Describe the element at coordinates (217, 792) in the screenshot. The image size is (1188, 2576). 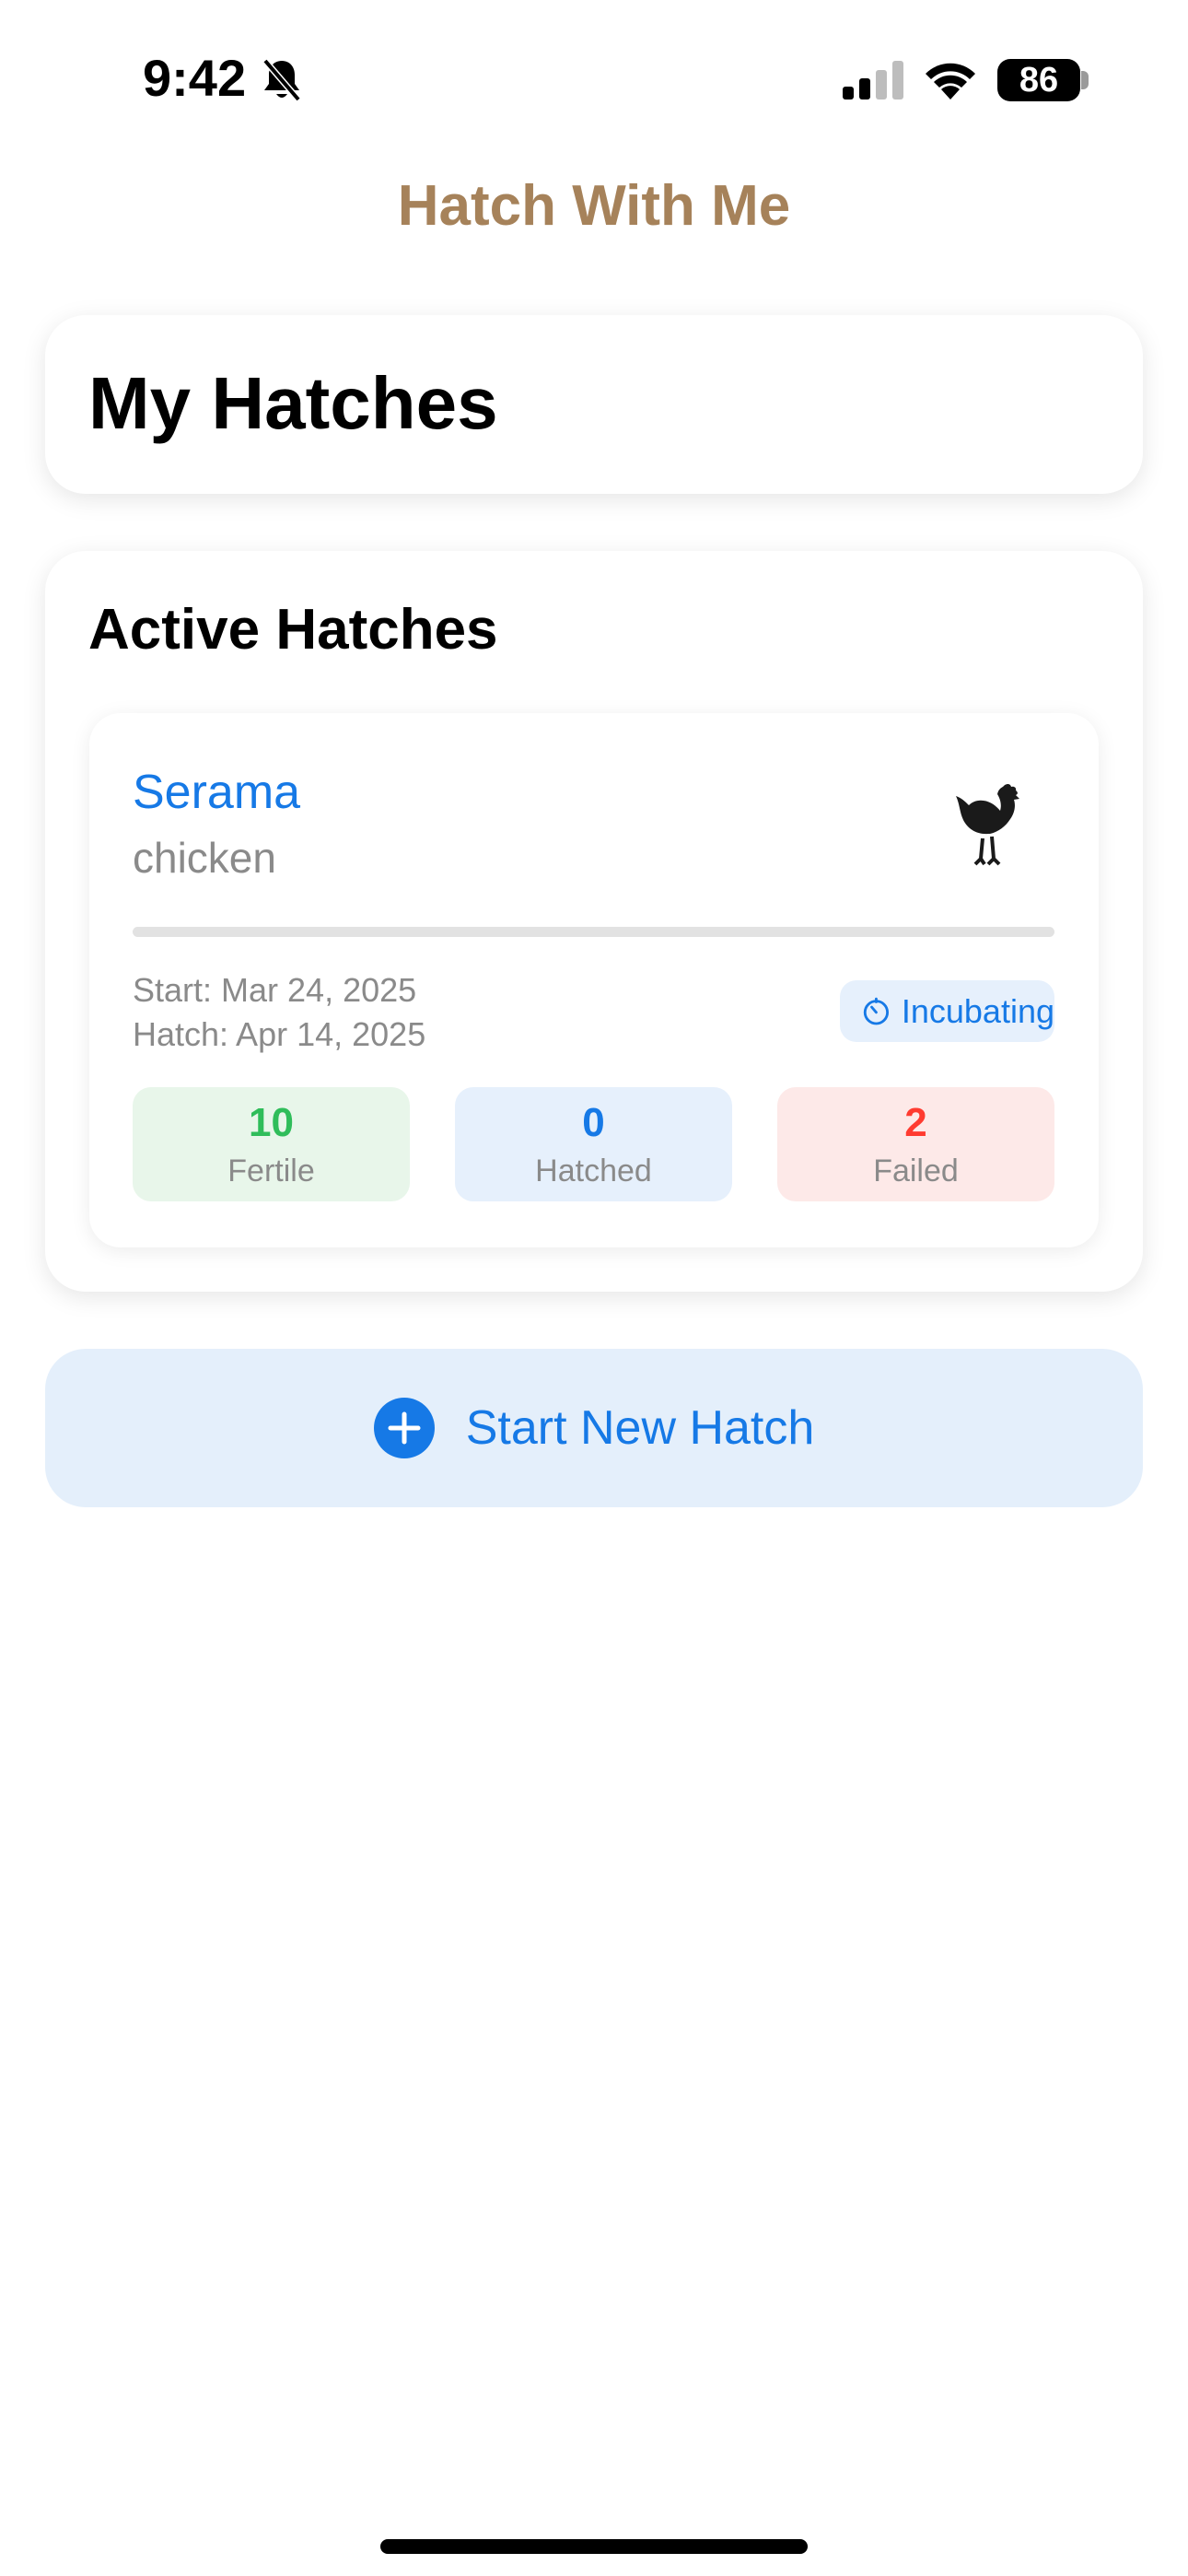
I see `breed-name: Serama` at that location.